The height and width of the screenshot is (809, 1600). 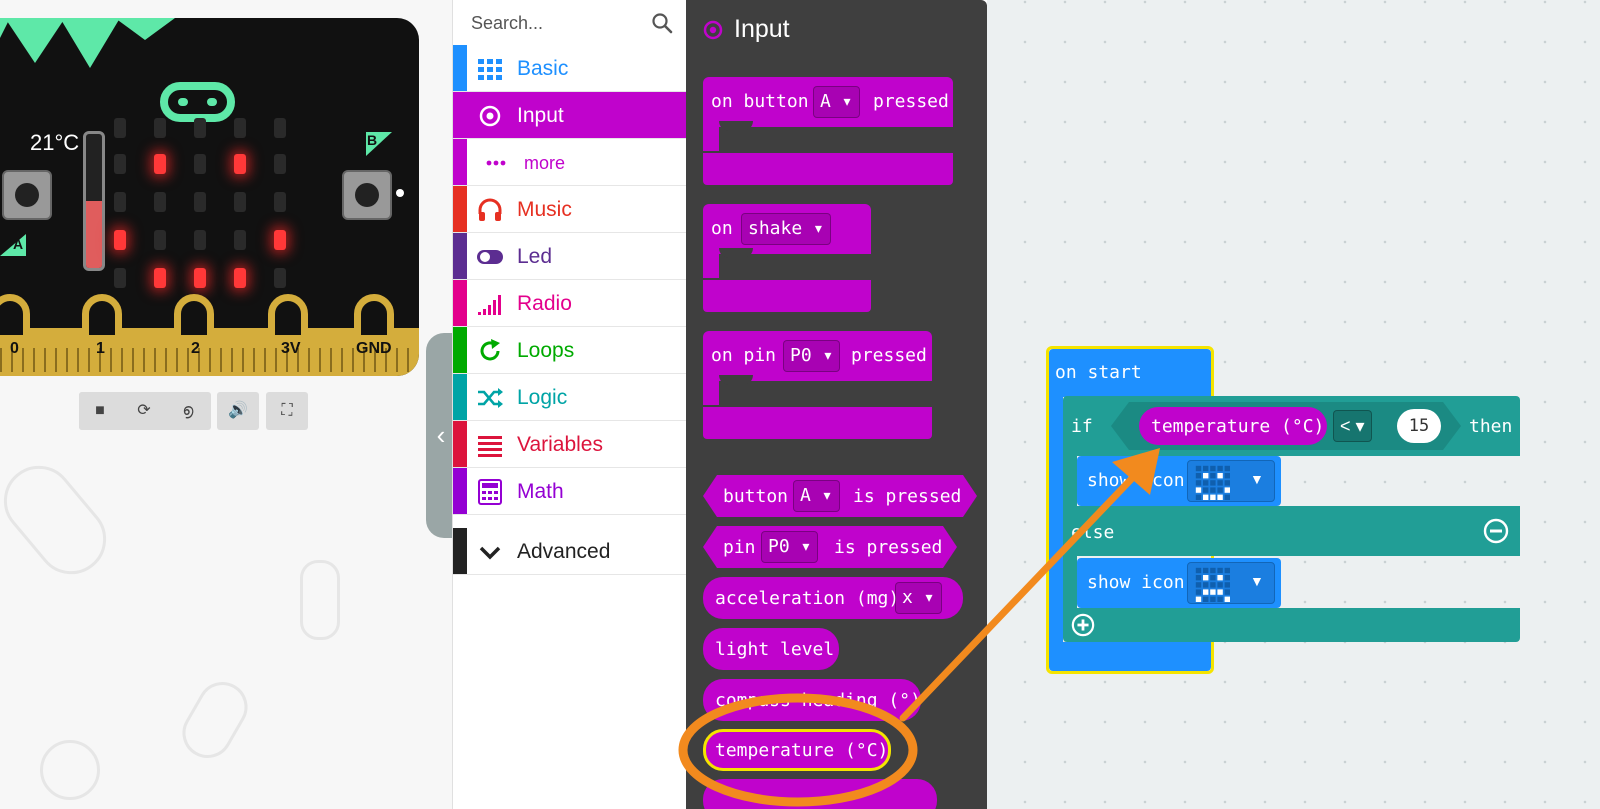 I want to click on block-text: on pin, so click(x=744, y=355).